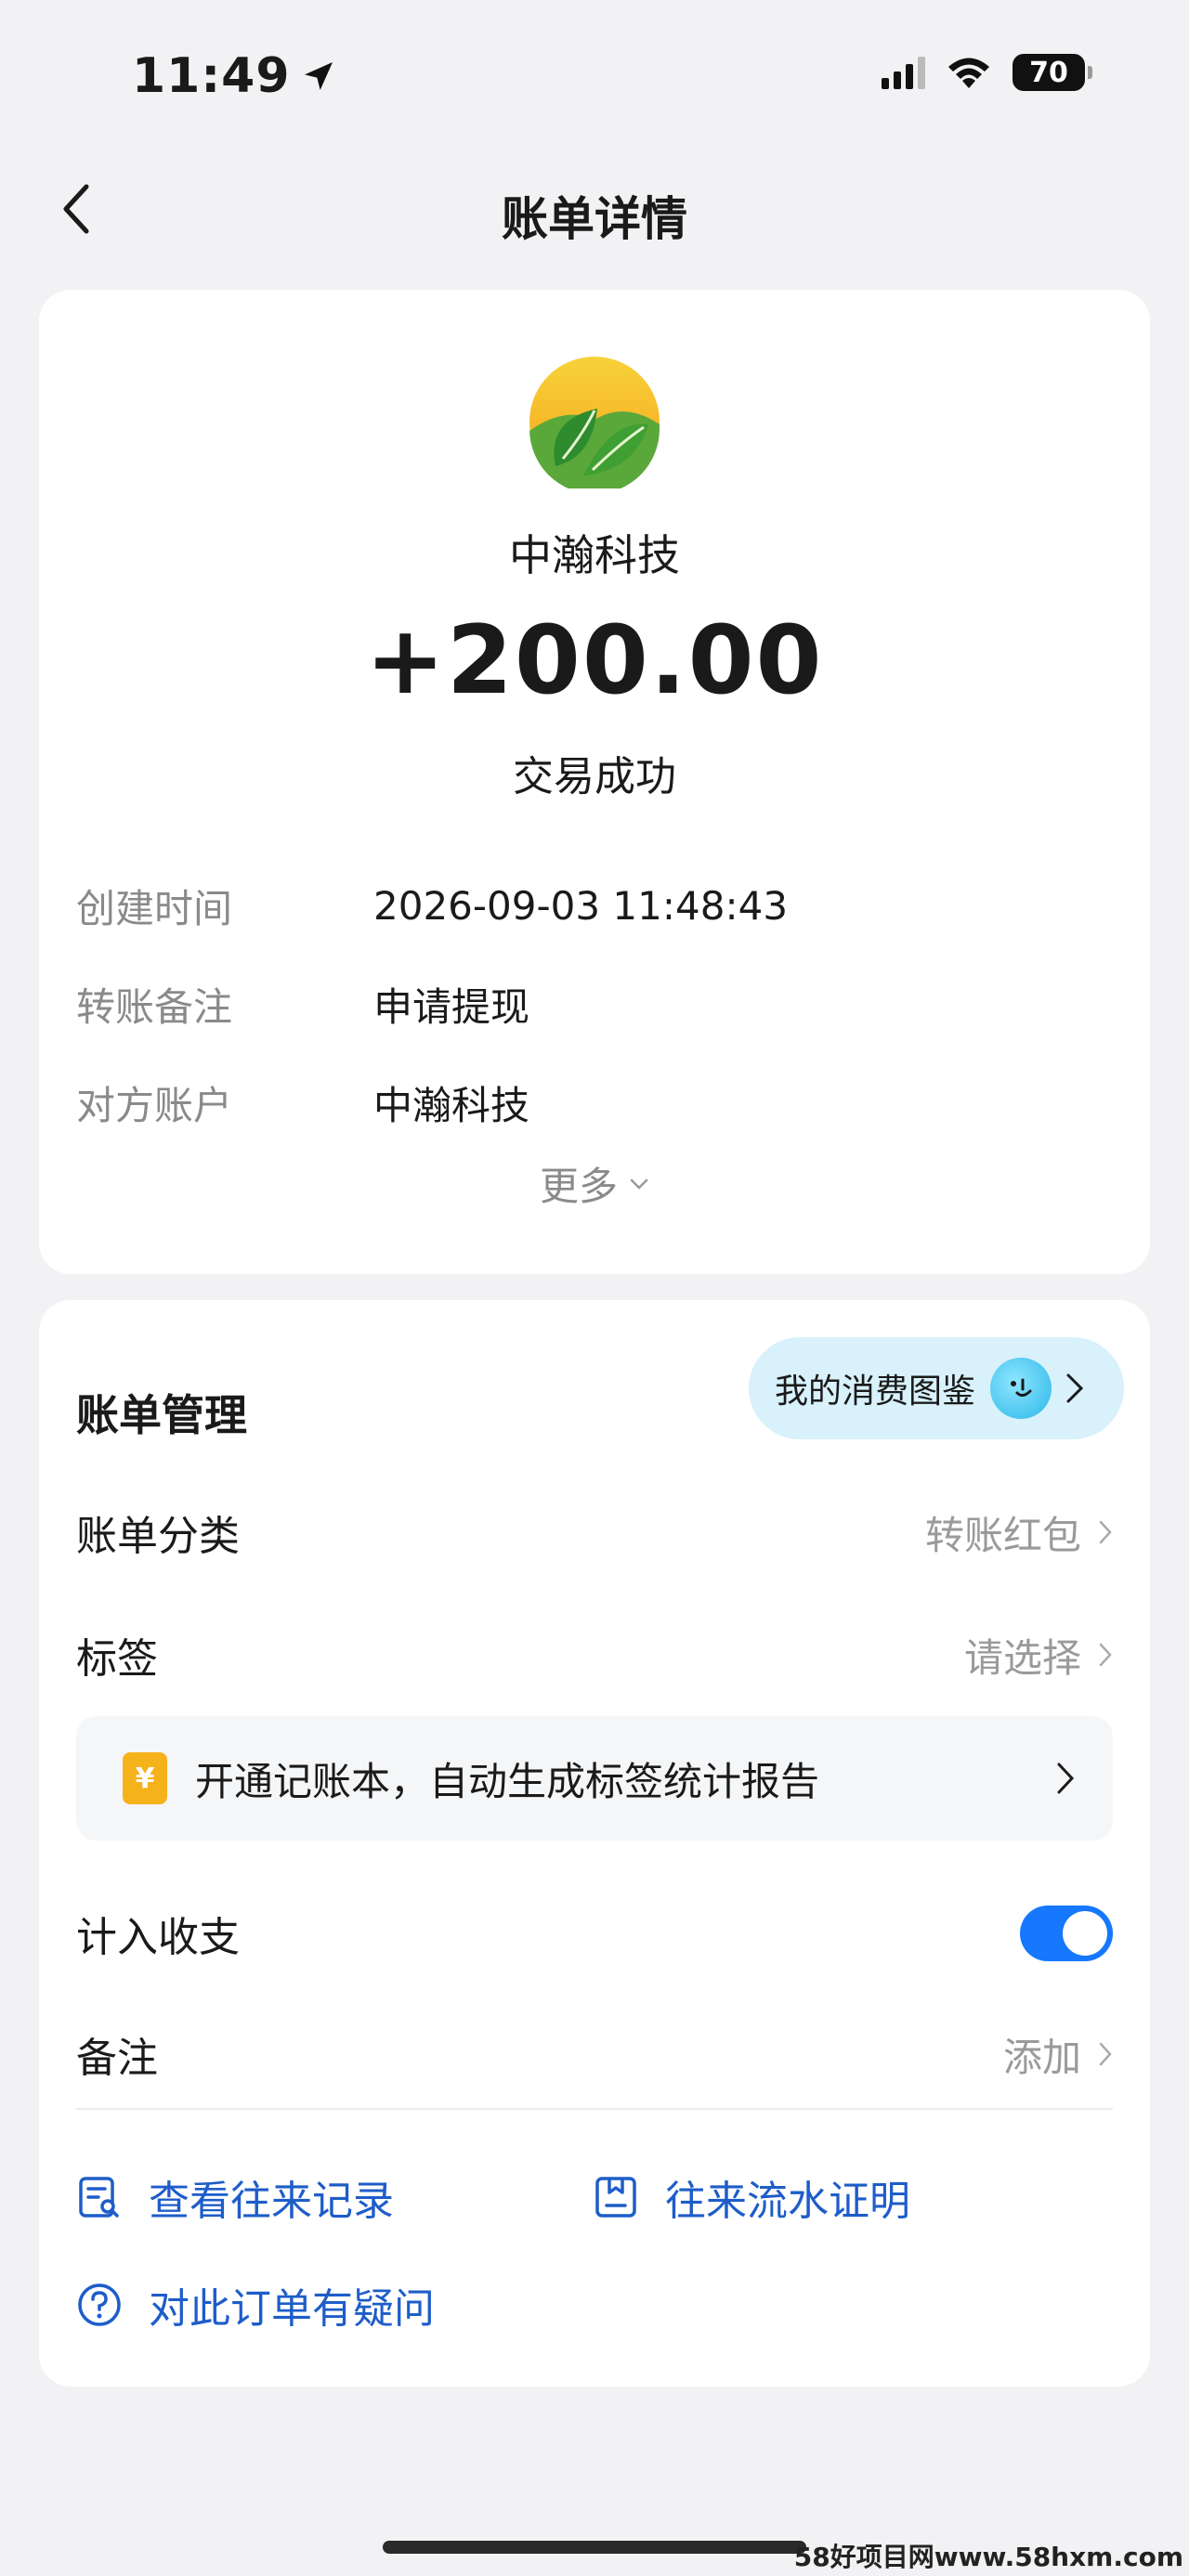 This screenshot has width=1189, height=2576. Describe the element at coordinates (988, 2557) in the screenshot. I see `watermark: 58好项目网www.58hxm.com` at that location.